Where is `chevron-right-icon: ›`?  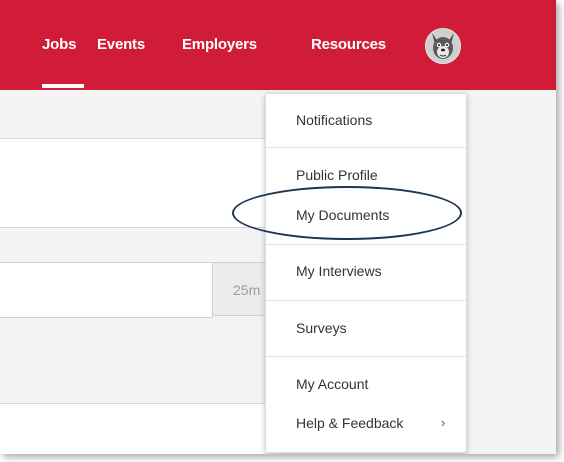
chevron-right-icon: › is located at coordinates (443, 422).